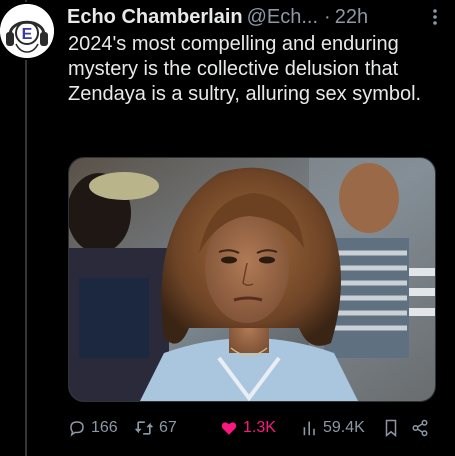 The height and width of the screenshot is (456, 455). Describe the element at coordinates (27, 34) in the screenshot. I see `svg-text: E` at that location.